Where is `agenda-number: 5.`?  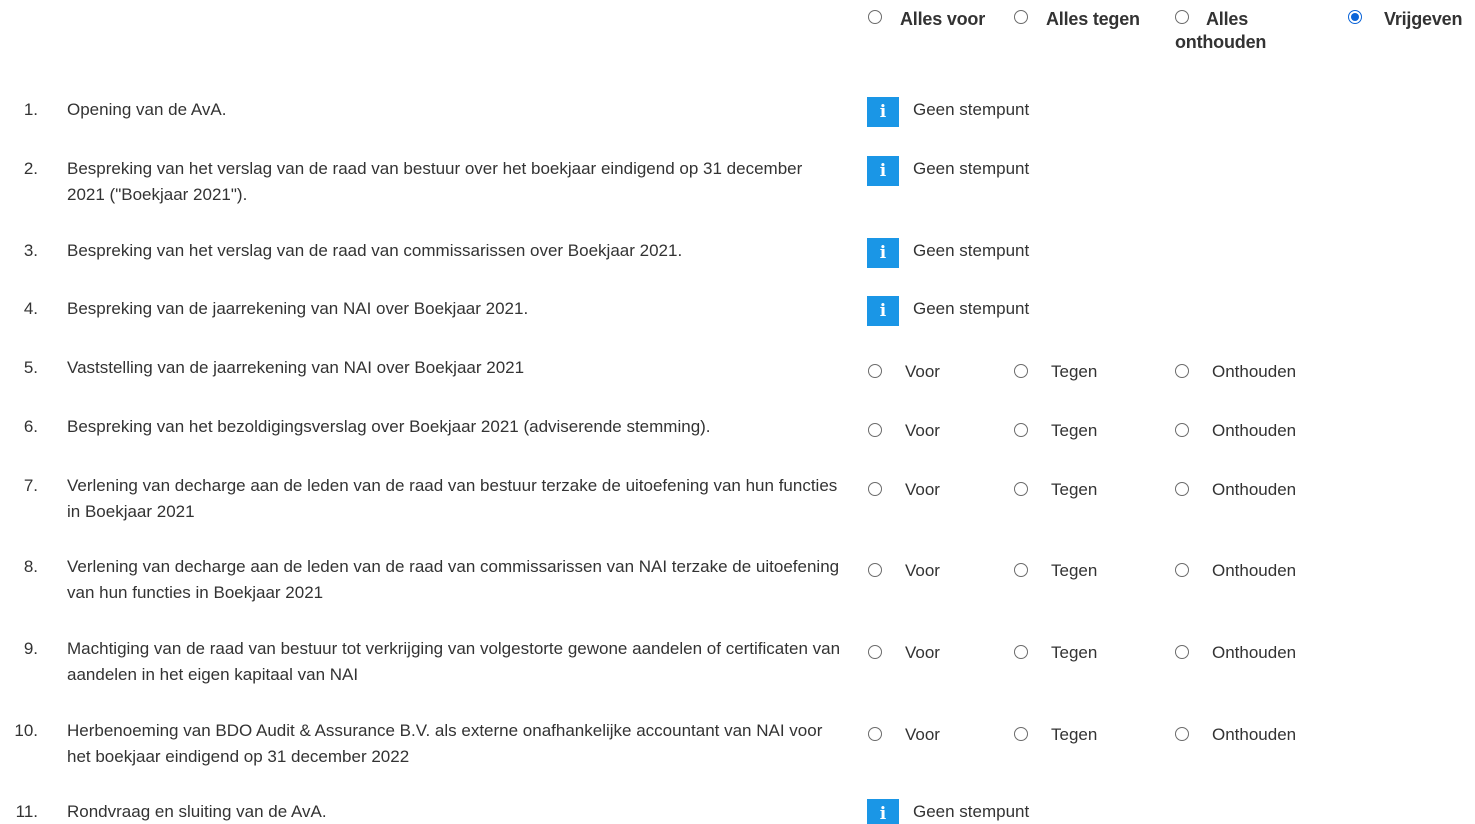 agenda-number: 5. is located at coordinates (30, 367).